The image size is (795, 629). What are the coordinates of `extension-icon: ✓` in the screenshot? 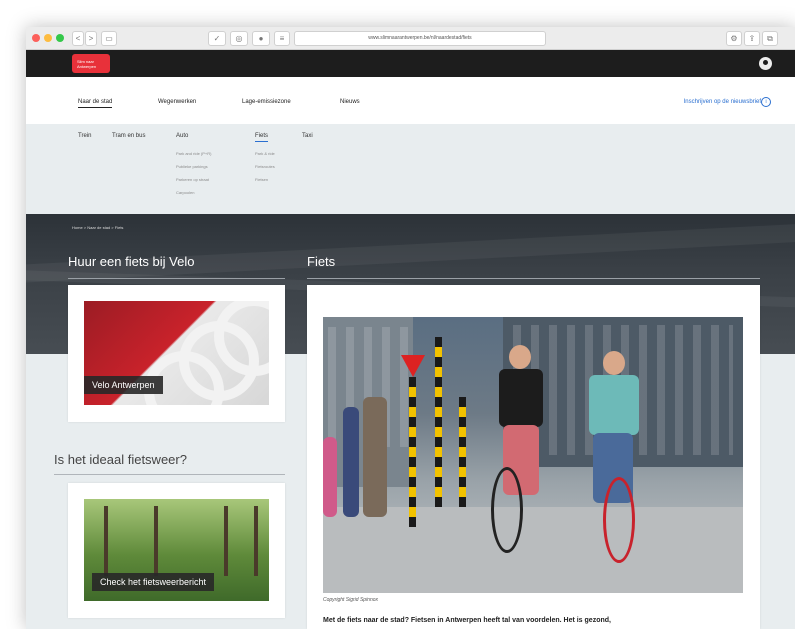 It's located at (217, 38).